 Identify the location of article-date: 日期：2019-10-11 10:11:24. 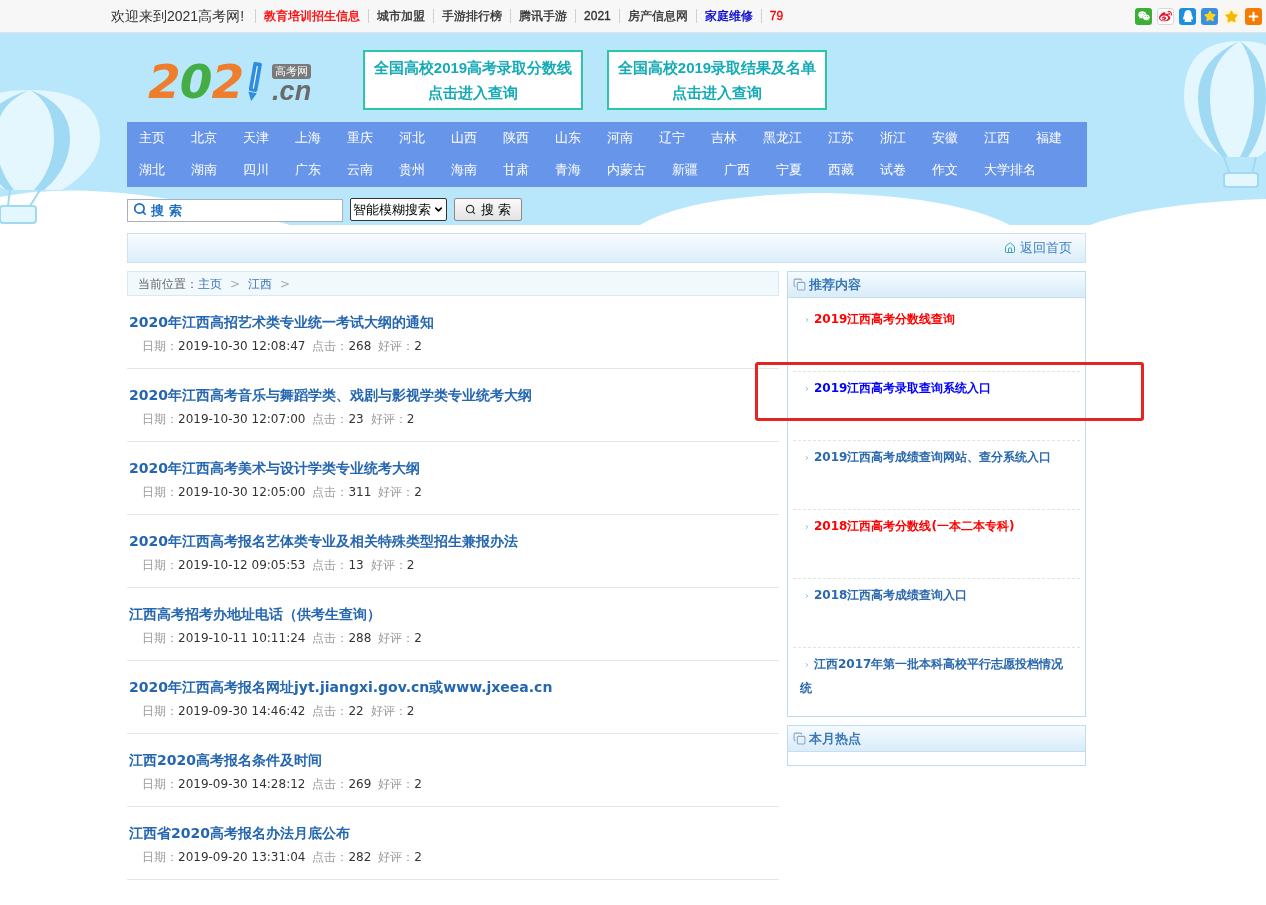
(224, 638).